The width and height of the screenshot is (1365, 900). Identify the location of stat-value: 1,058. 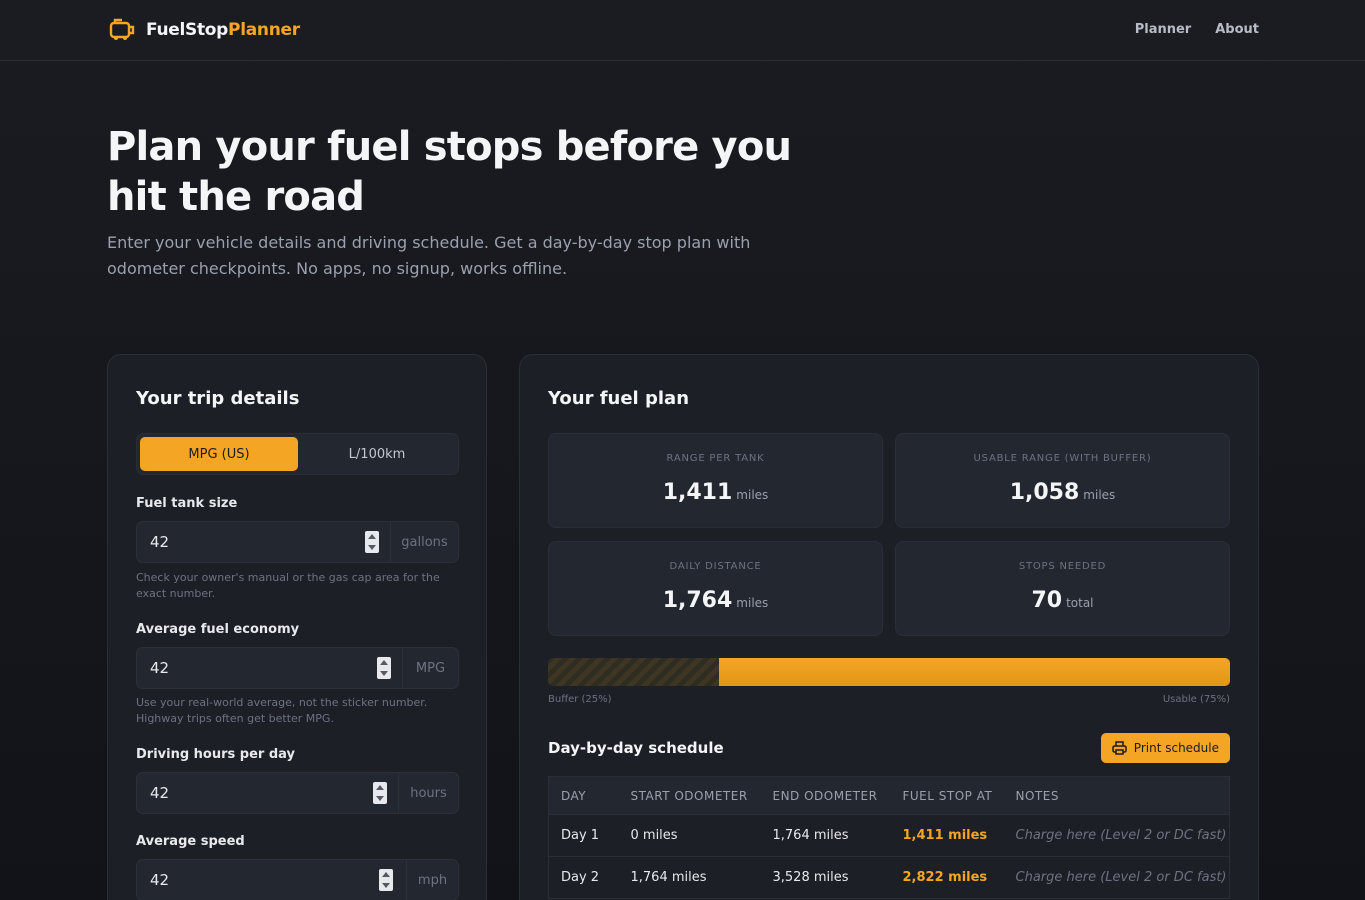
(1044, 492).